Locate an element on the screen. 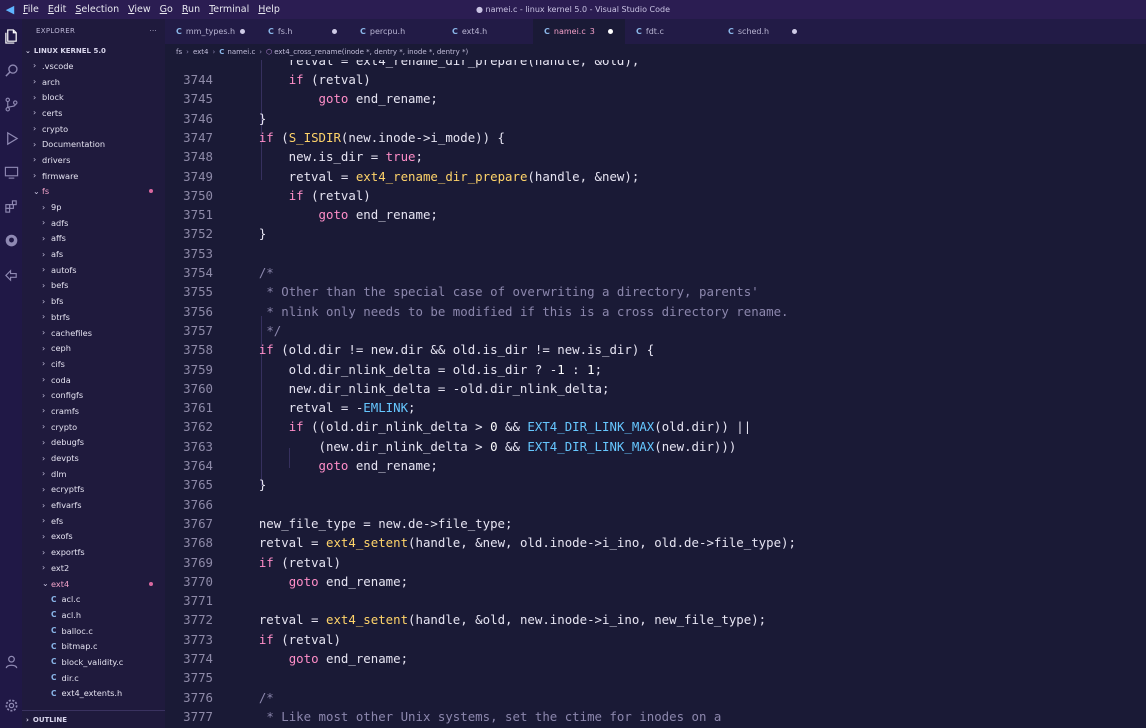 This screenshot has height=728, width=1146. tab-namei-c: Cnamei.c 3 is located at coordinates (579, 31).